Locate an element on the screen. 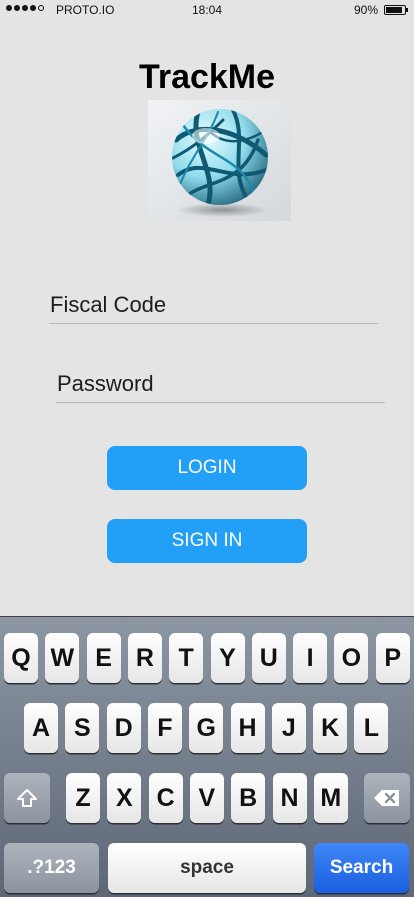 The height and width of the screenshot is (897, 414). space-key: space is located at coordinates (207, 868).